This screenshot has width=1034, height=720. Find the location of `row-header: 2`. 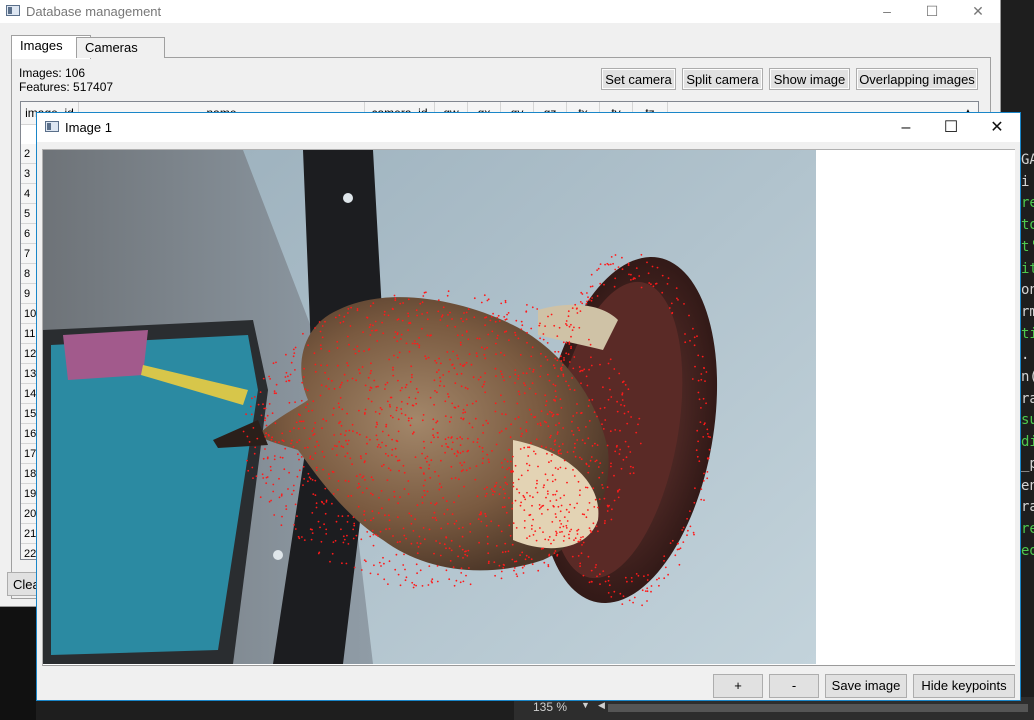

row-header: 2 is located at coordinates (29, 154).